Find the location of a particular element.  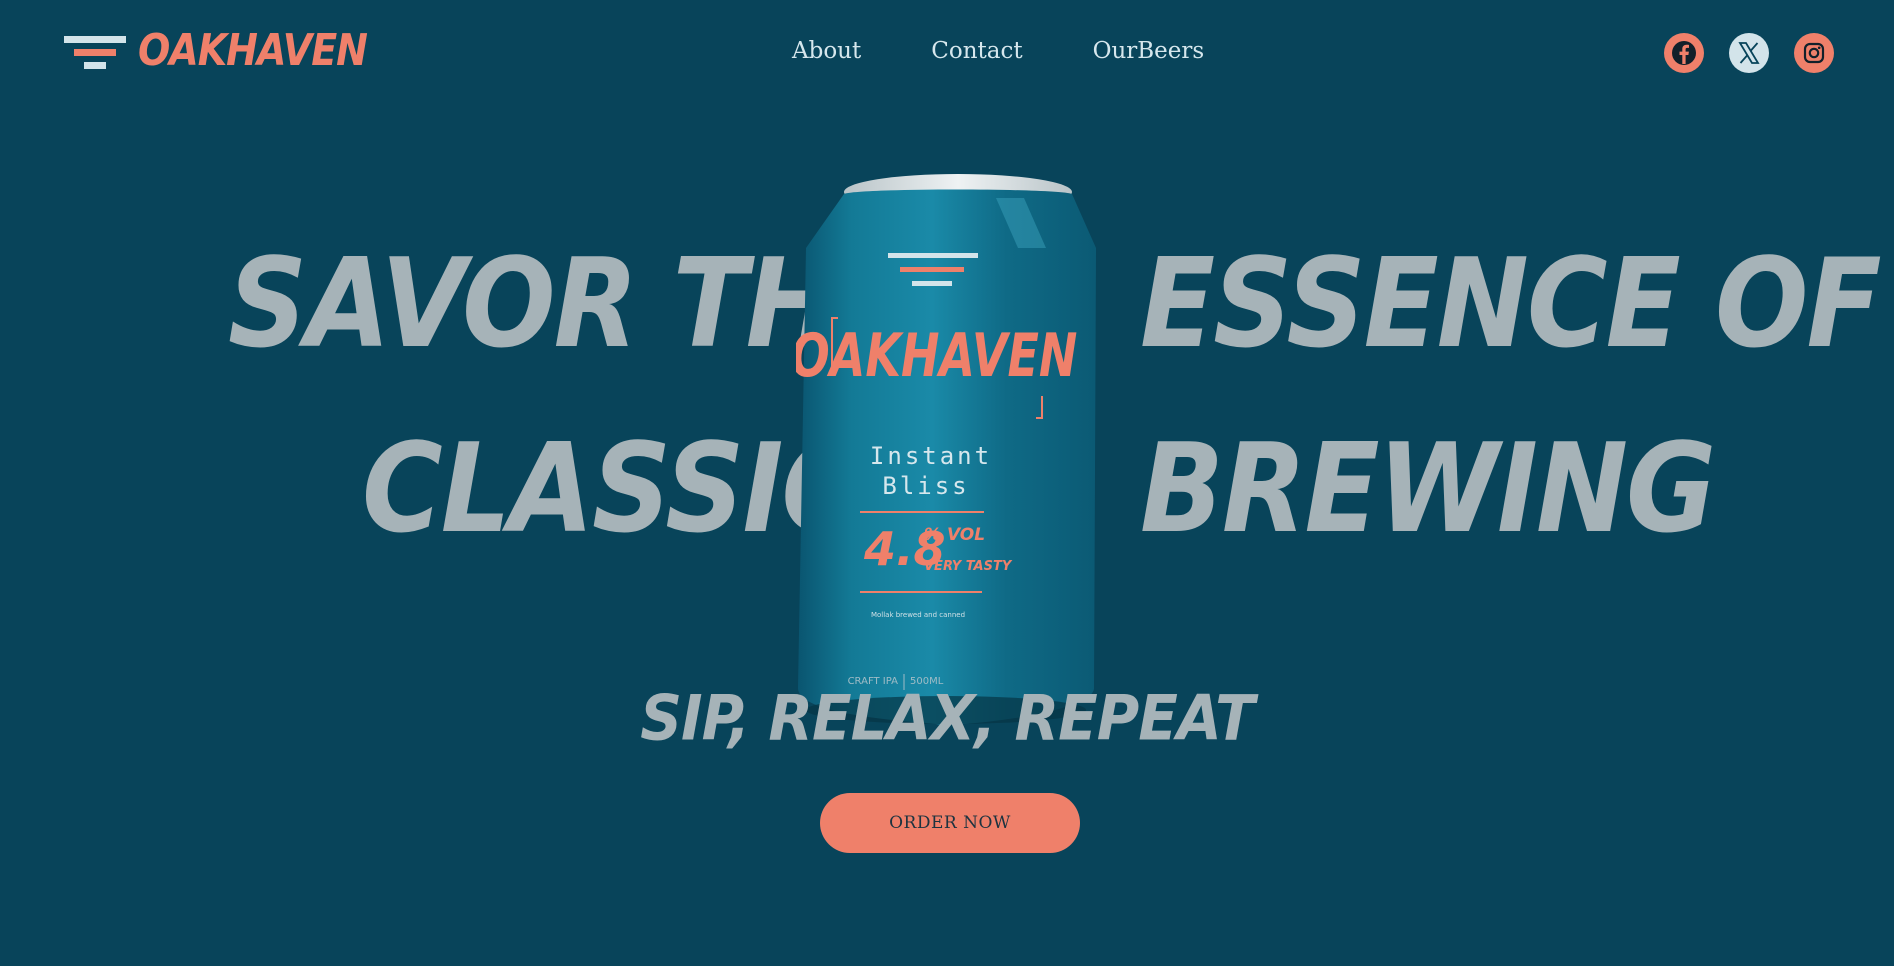

x-twitter-link is located at coordinates (1749, 53).